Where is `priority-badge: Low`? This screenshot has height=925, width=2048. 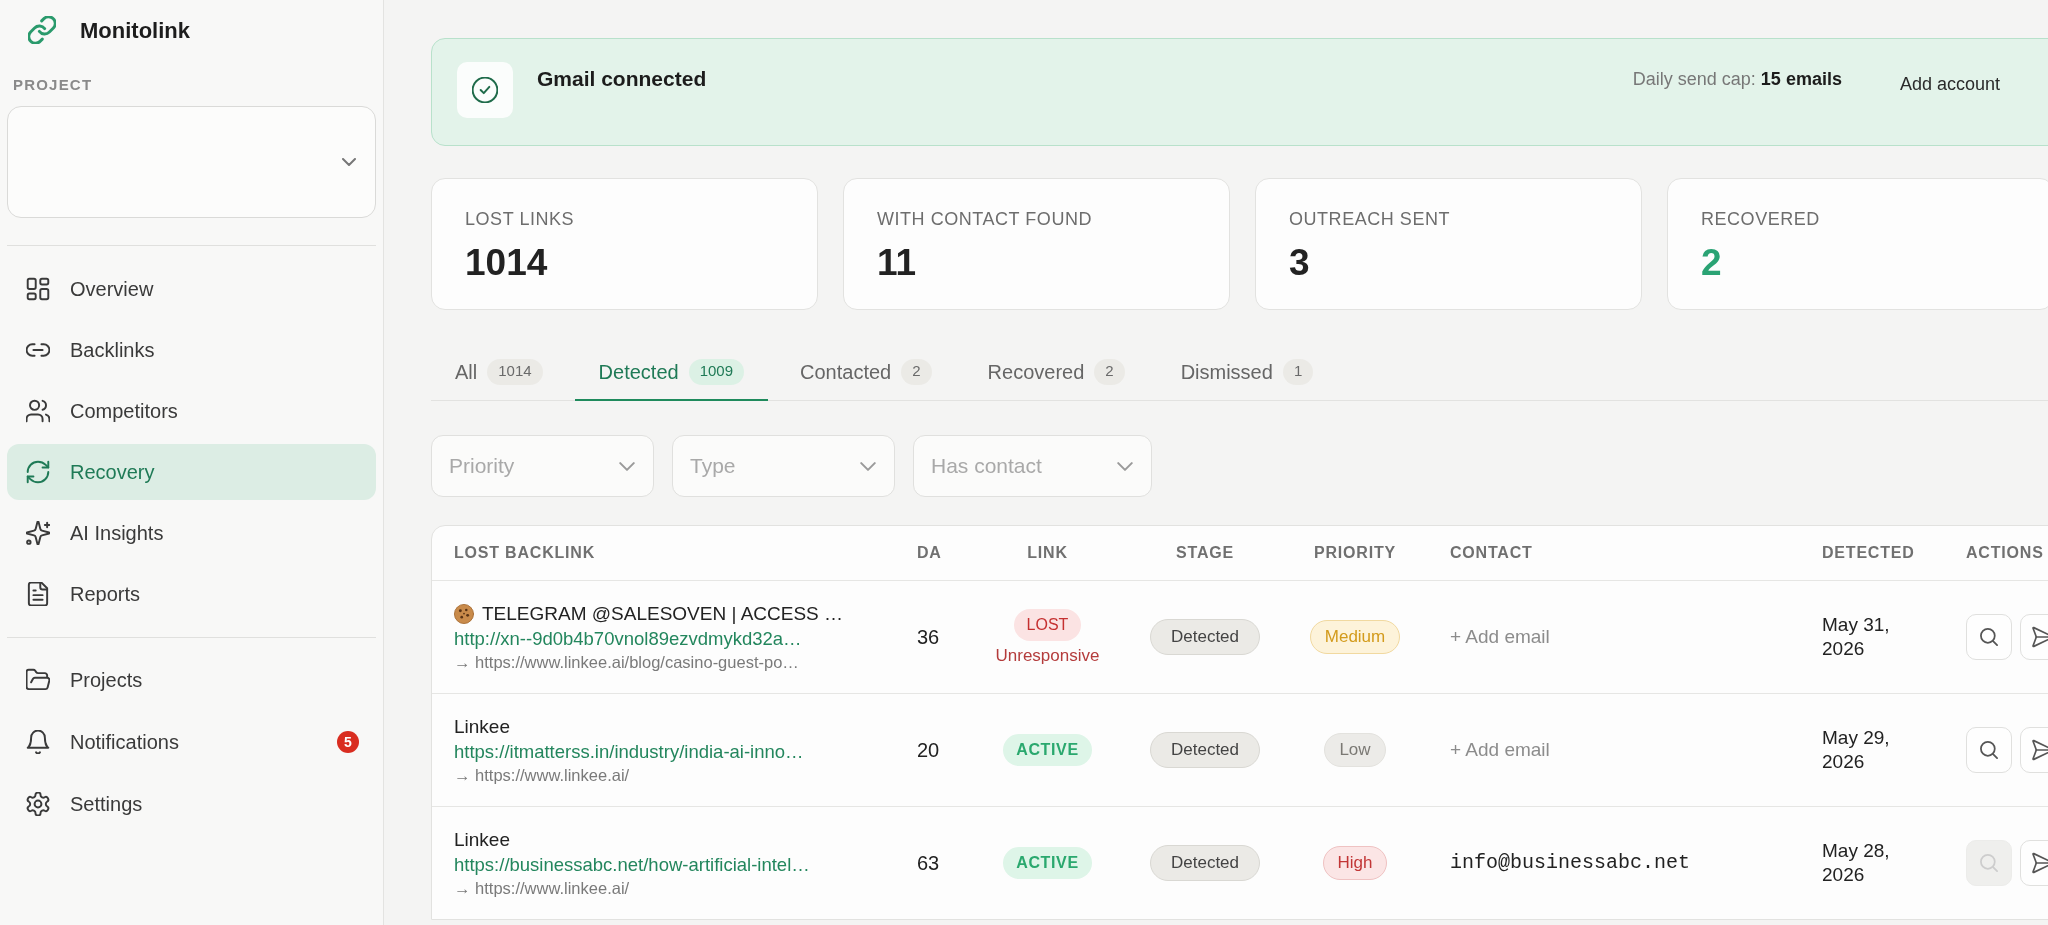 priority-badge: Low is located at coordinates (1355, 750).